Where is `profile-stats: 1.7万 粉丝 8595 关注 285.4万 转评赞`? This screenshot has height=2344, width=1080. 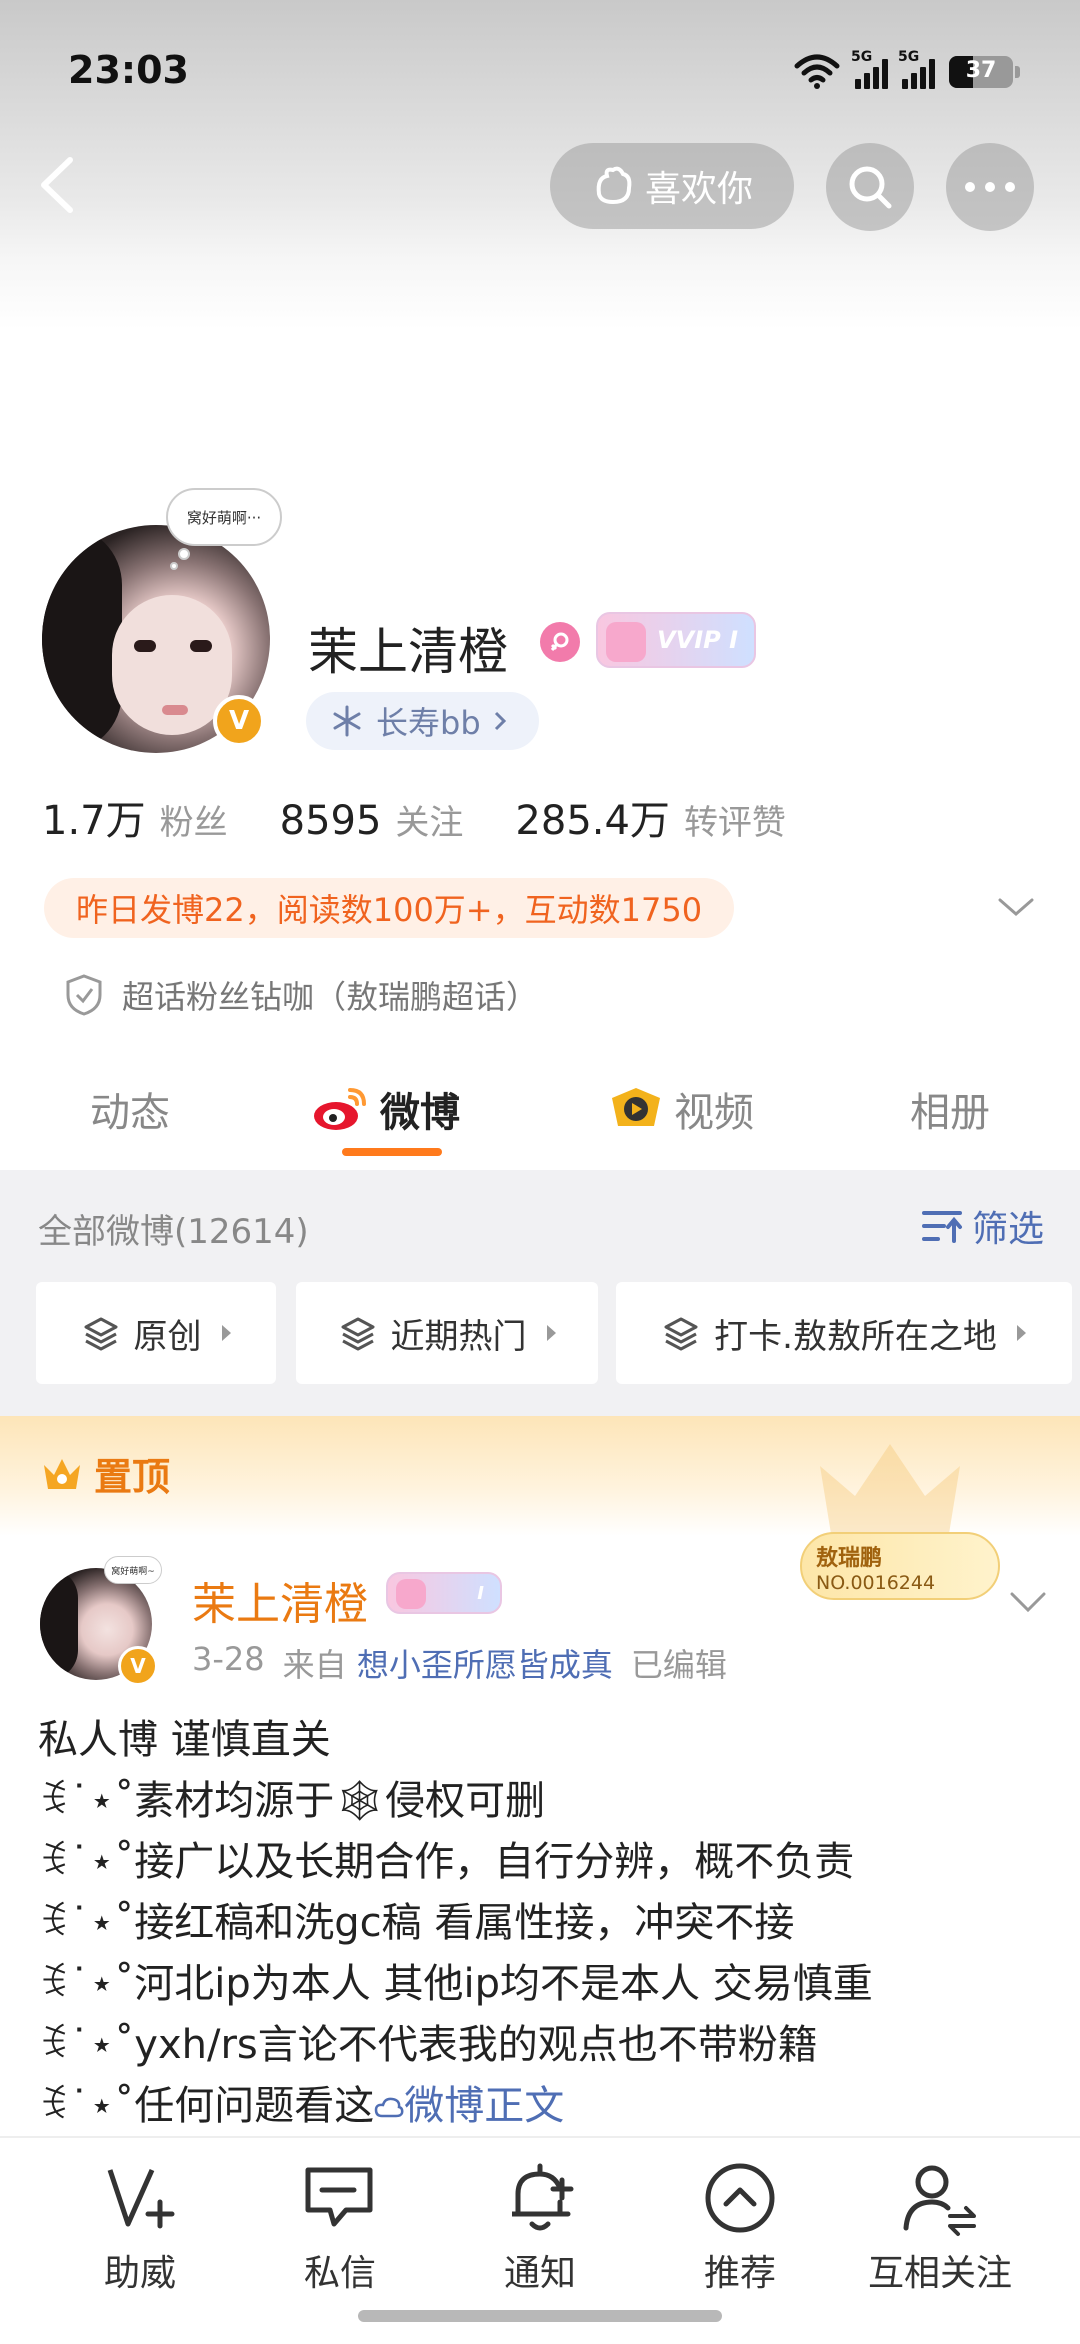 profile-stats: 1.7万 粉丝 8595 关注 285.4万 转评赞 is located at coordinates (440, 817).